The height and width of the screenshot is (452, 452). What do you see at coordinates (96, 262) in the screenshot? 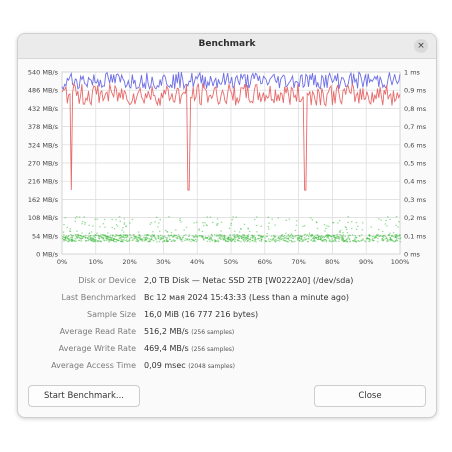
I see `x-tick-label: 10%` at bounding box center [96, 262].